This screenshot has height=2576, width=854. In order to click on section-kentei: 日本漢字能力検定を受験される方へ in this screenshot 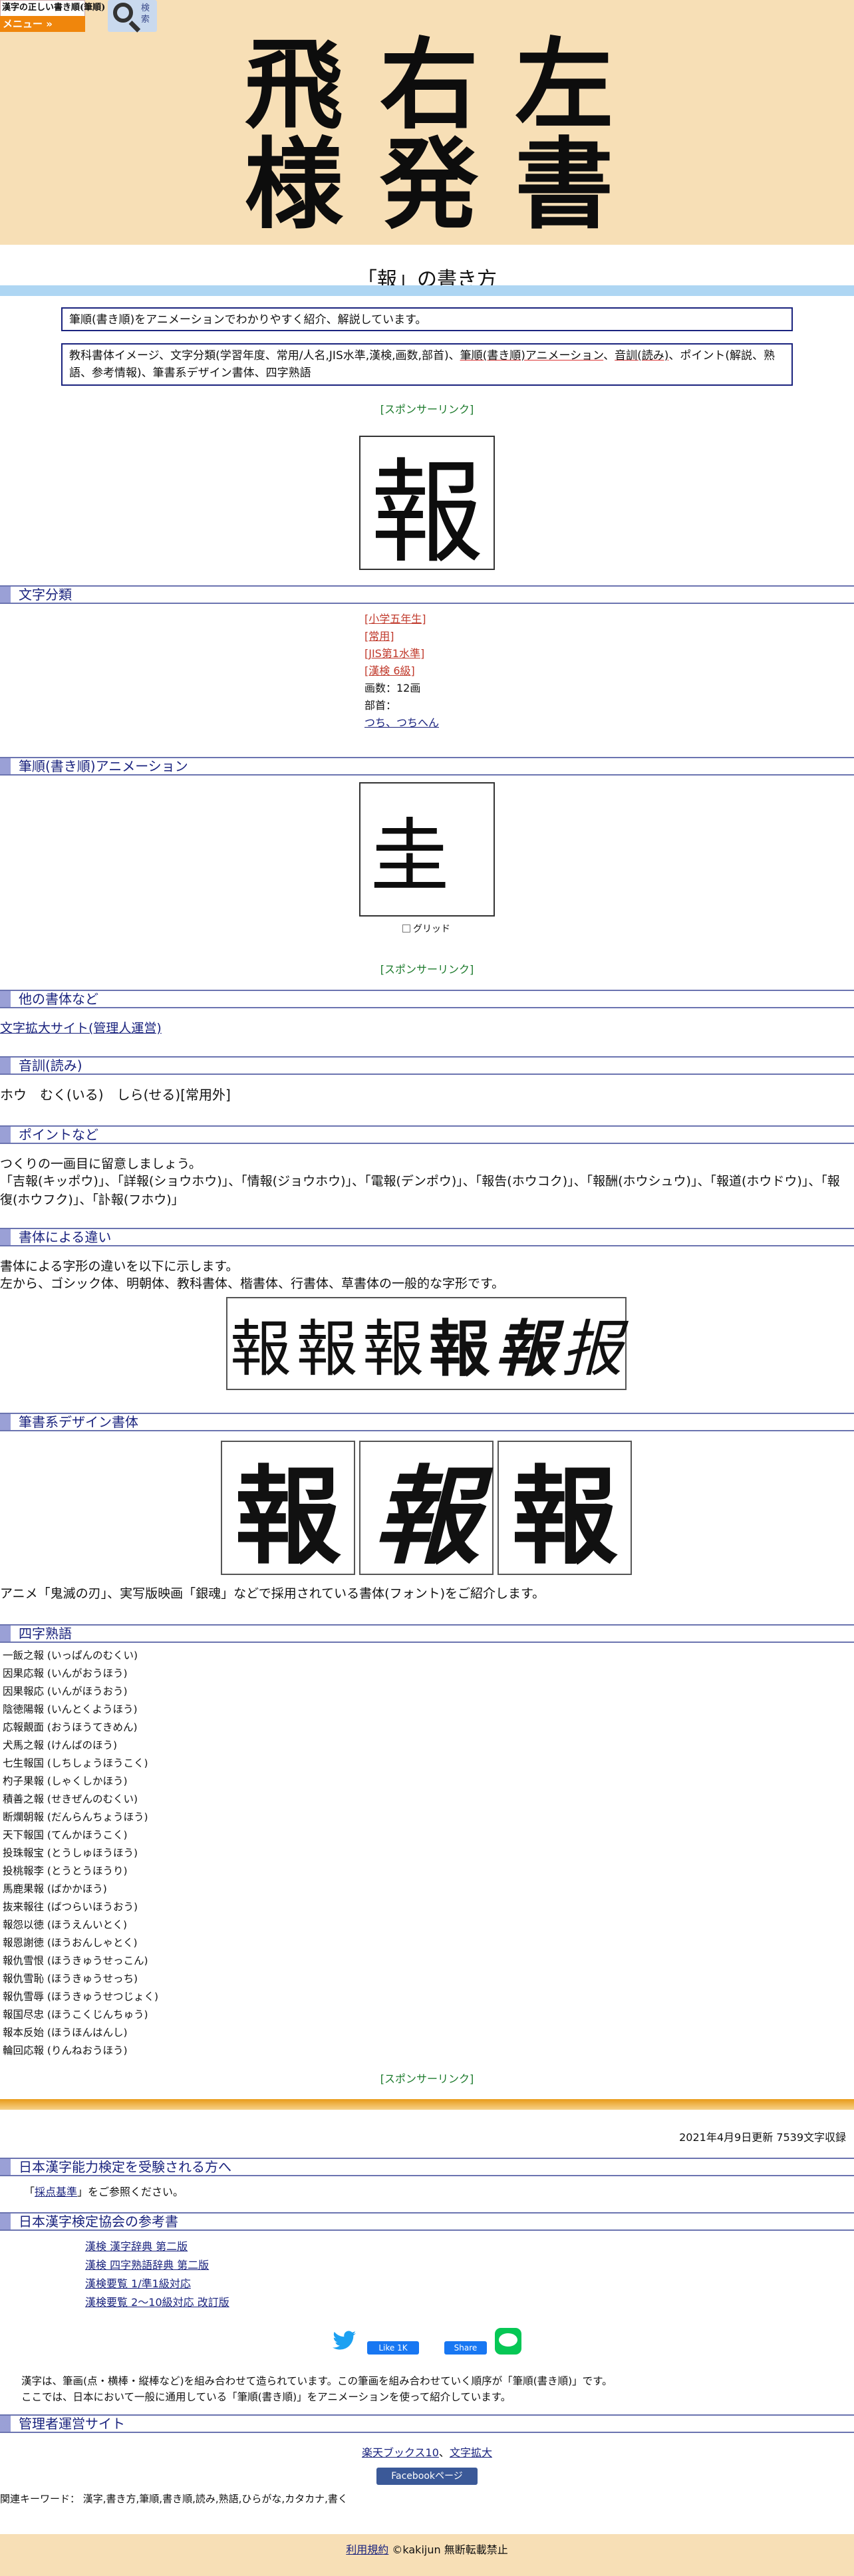, I will do `click(427, 2167)`.